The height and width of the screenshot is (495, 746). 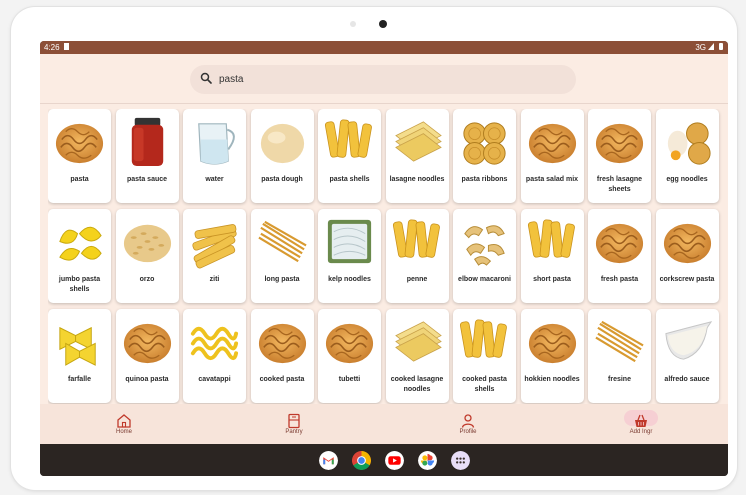 I want to click on ingredient-card: orzo, so click(x=147, y=256).